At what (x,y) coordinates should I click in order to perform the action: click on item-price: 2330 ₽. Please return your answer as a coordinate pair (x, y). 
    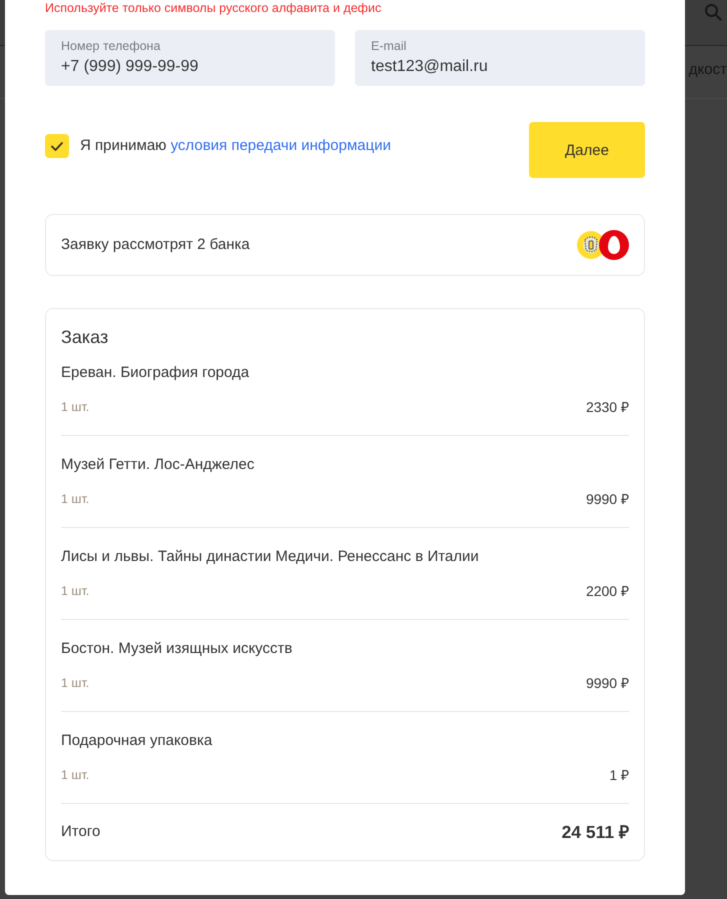
    Looking at the image, I should click on (607, 407).